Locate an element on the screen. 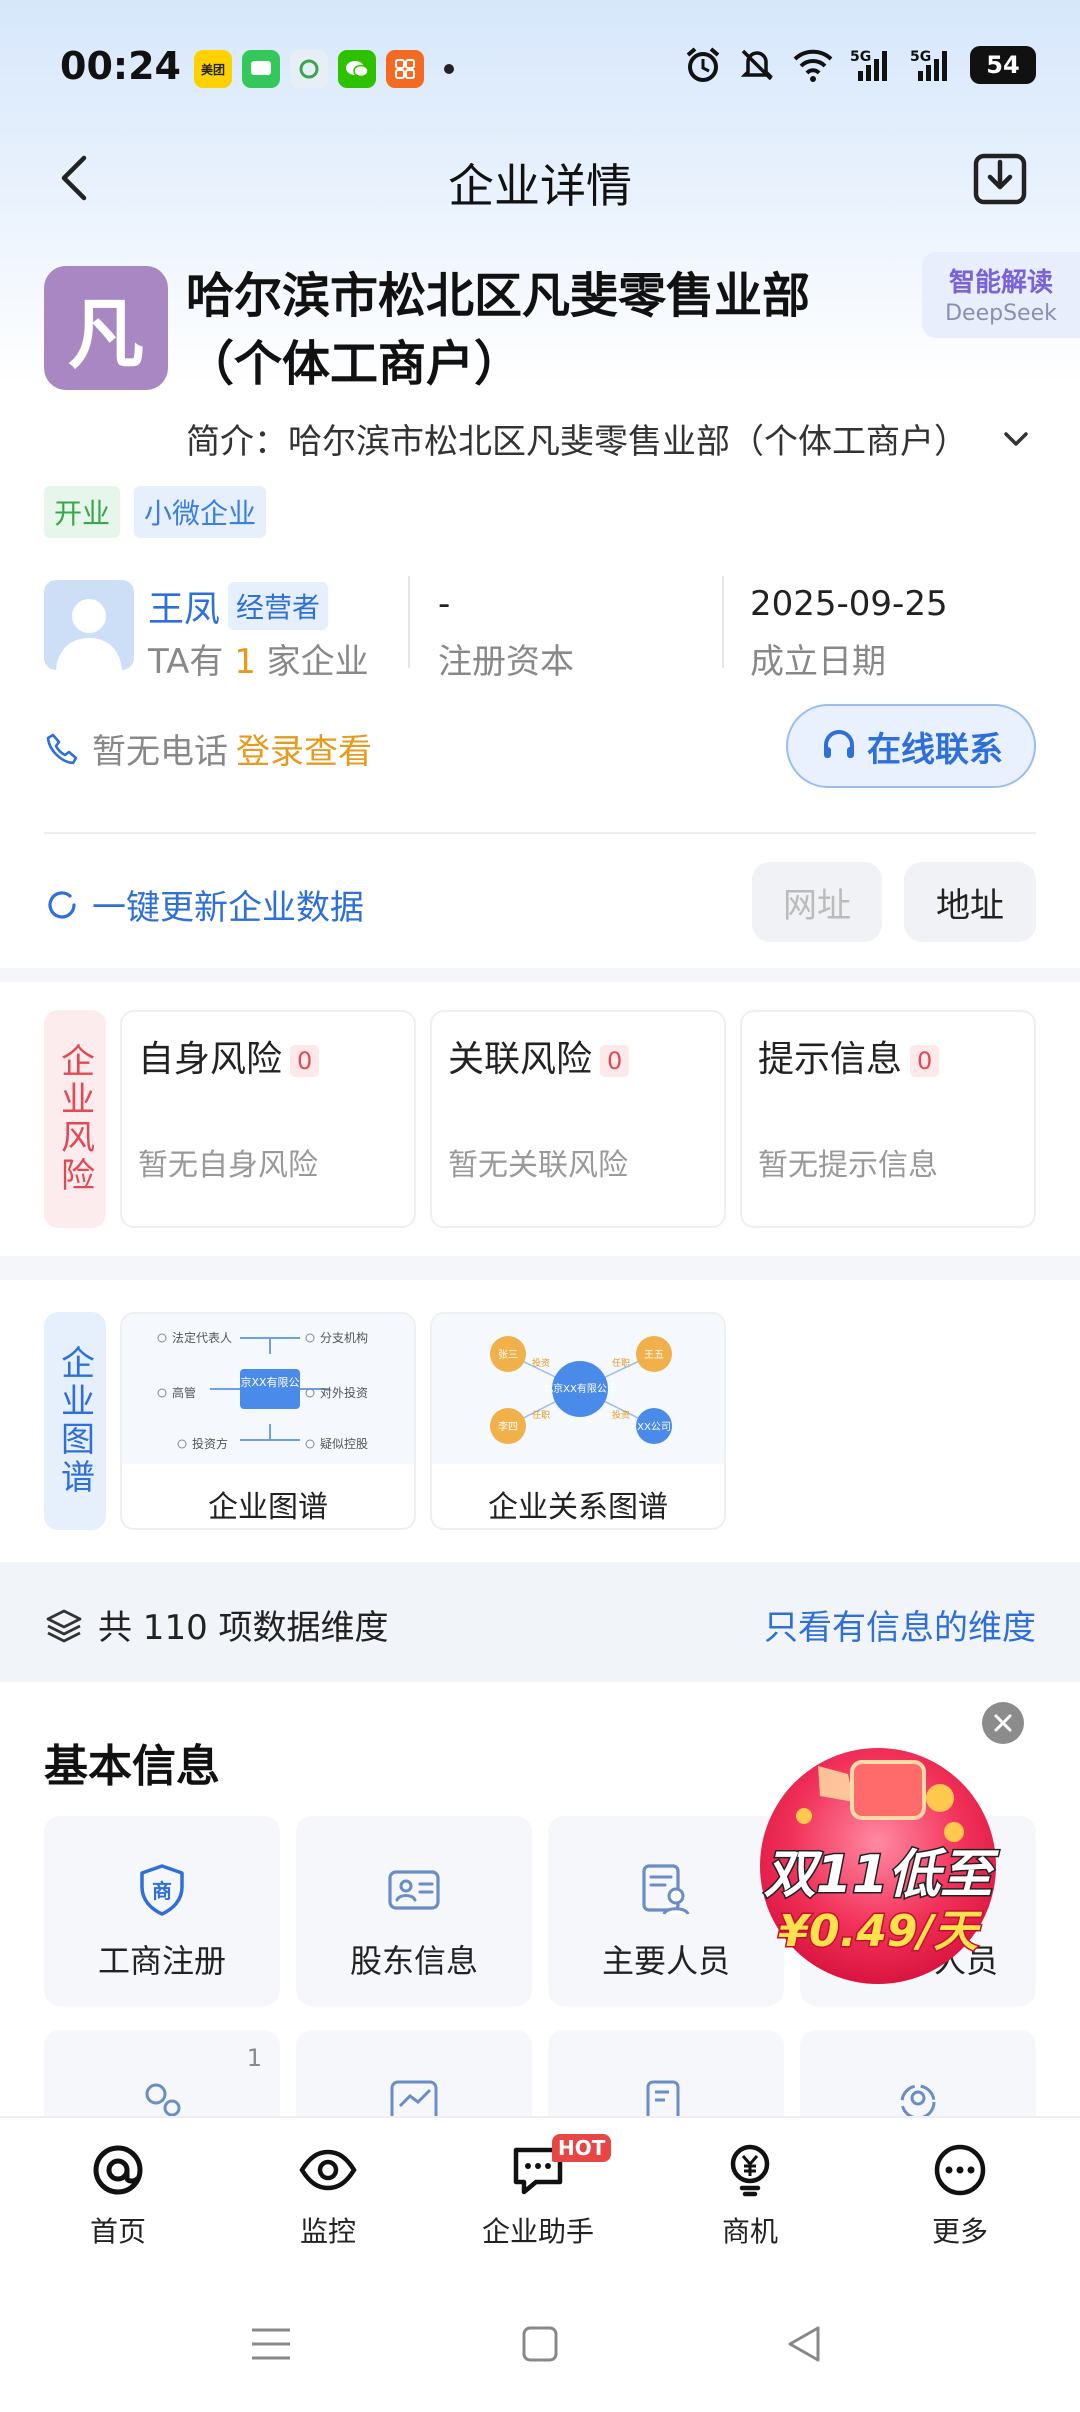 This screenshot has height=2412, width=1080. meituan-icon: 美团 is located at coordinates (213, 69).